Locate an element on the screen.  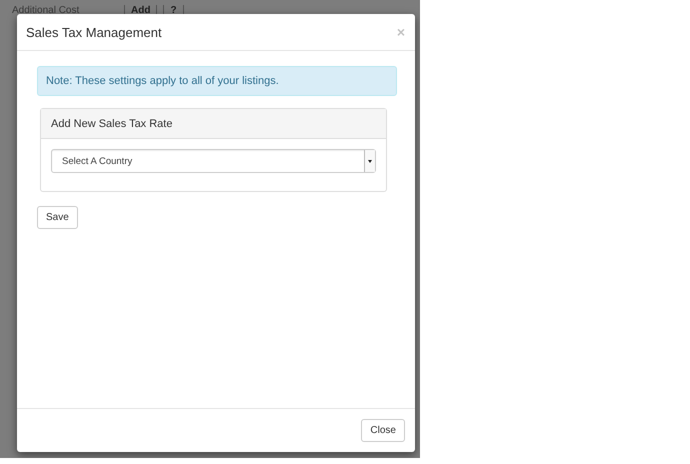
close-button: Close is located at coordinates (383, 430).